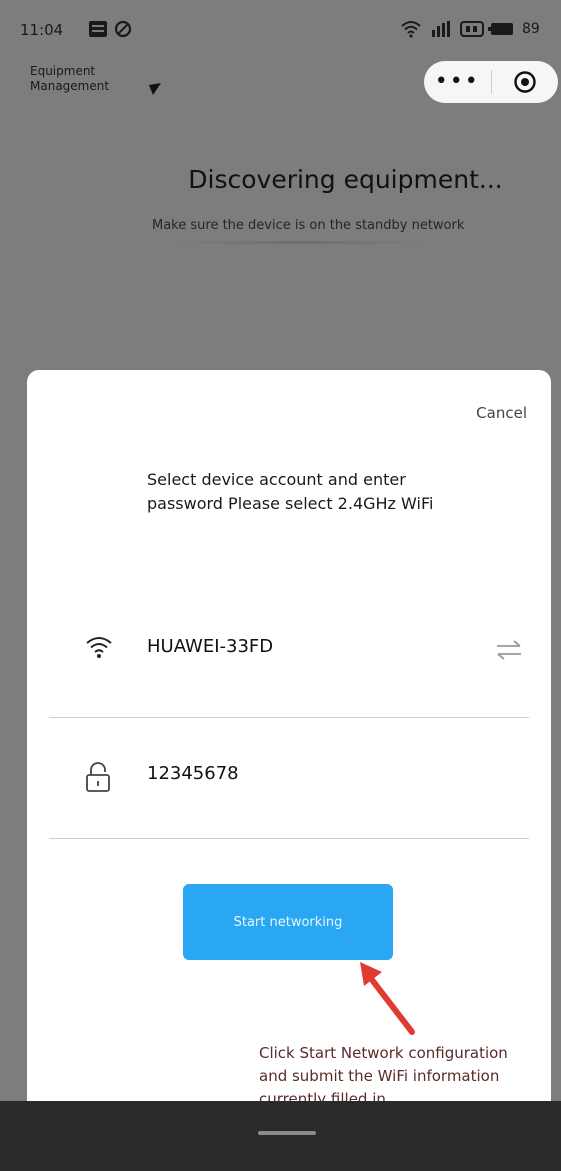 The image size is (561, 1171). I want to click on app-title: Equipment Management, so click(69, 79).